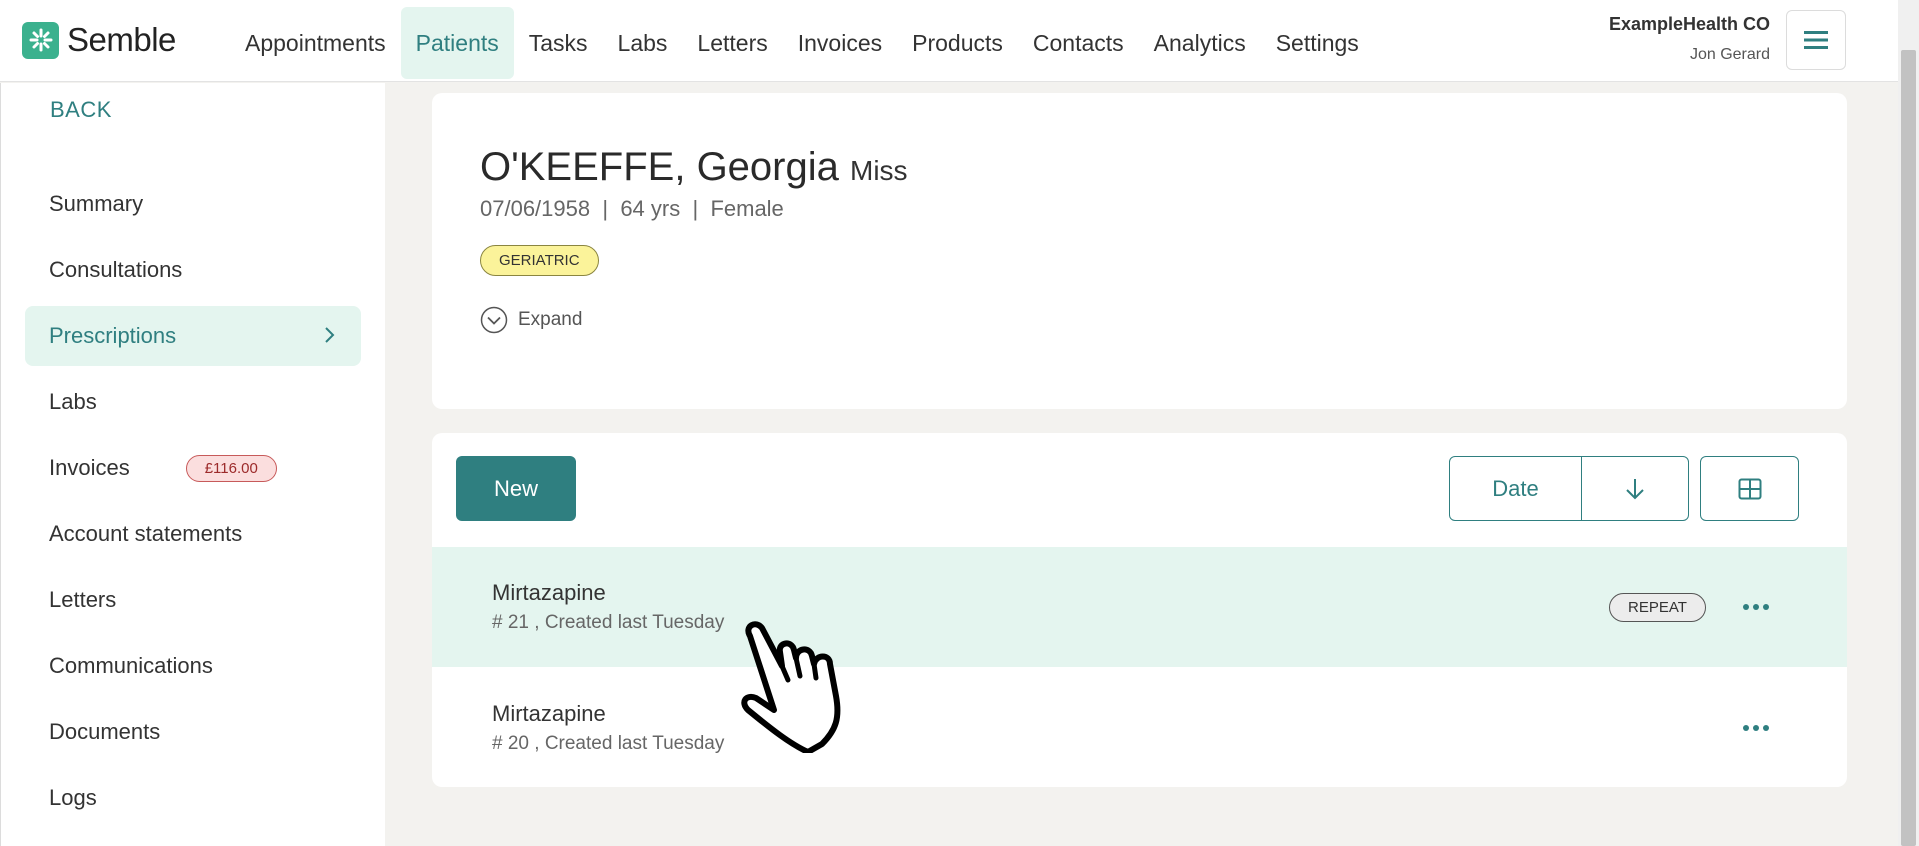 Image resolution: width=1919 pixels, height=846 pixels. I want to click on nav-letters: Letters, so click(732, 43).